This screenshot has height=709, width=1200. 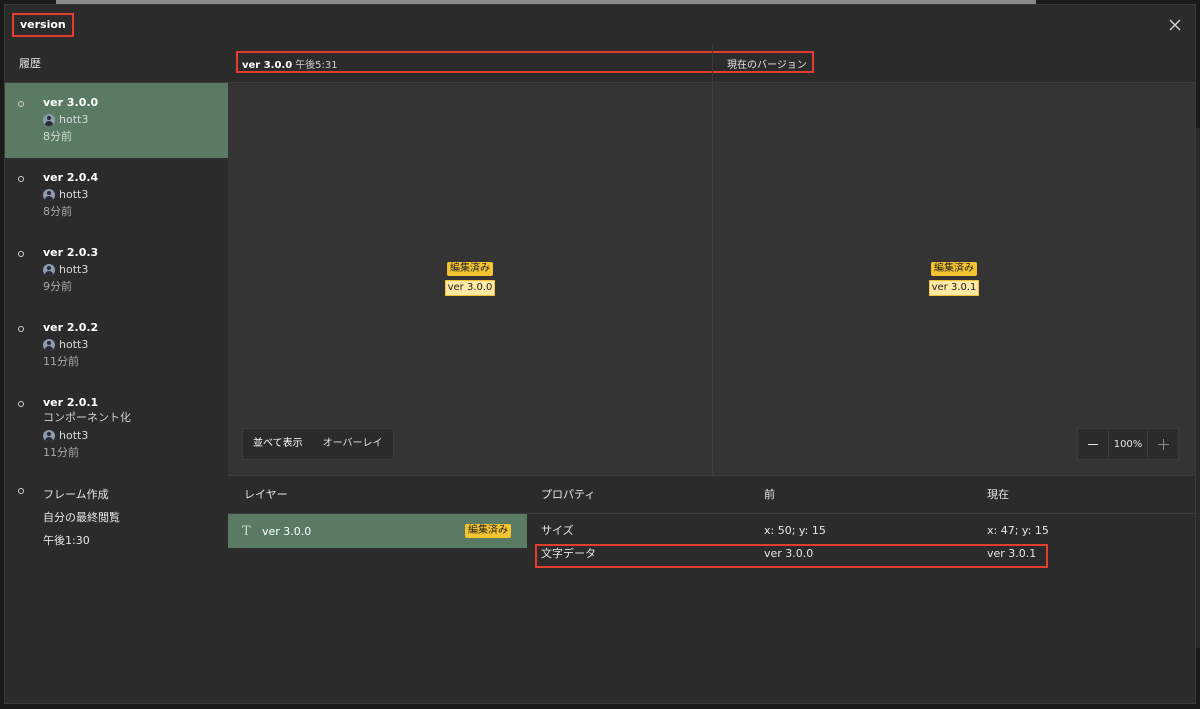 What do you see at coordinates (71, 402) in the screenshot?
I see `history-version: ver 2.0.1` at bounding box center [71, 402].